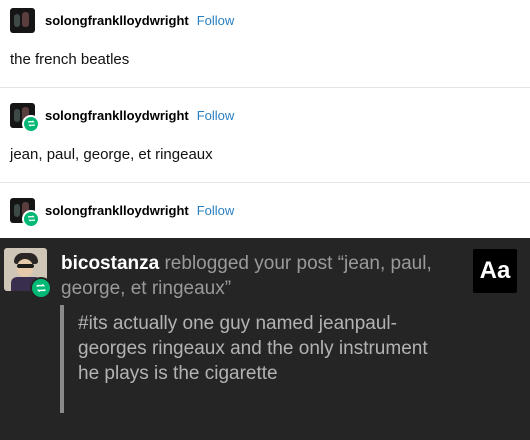 This screenshot has height=440, width=530. I want to click on post-1-text: the french beatles, so click(70, 59).